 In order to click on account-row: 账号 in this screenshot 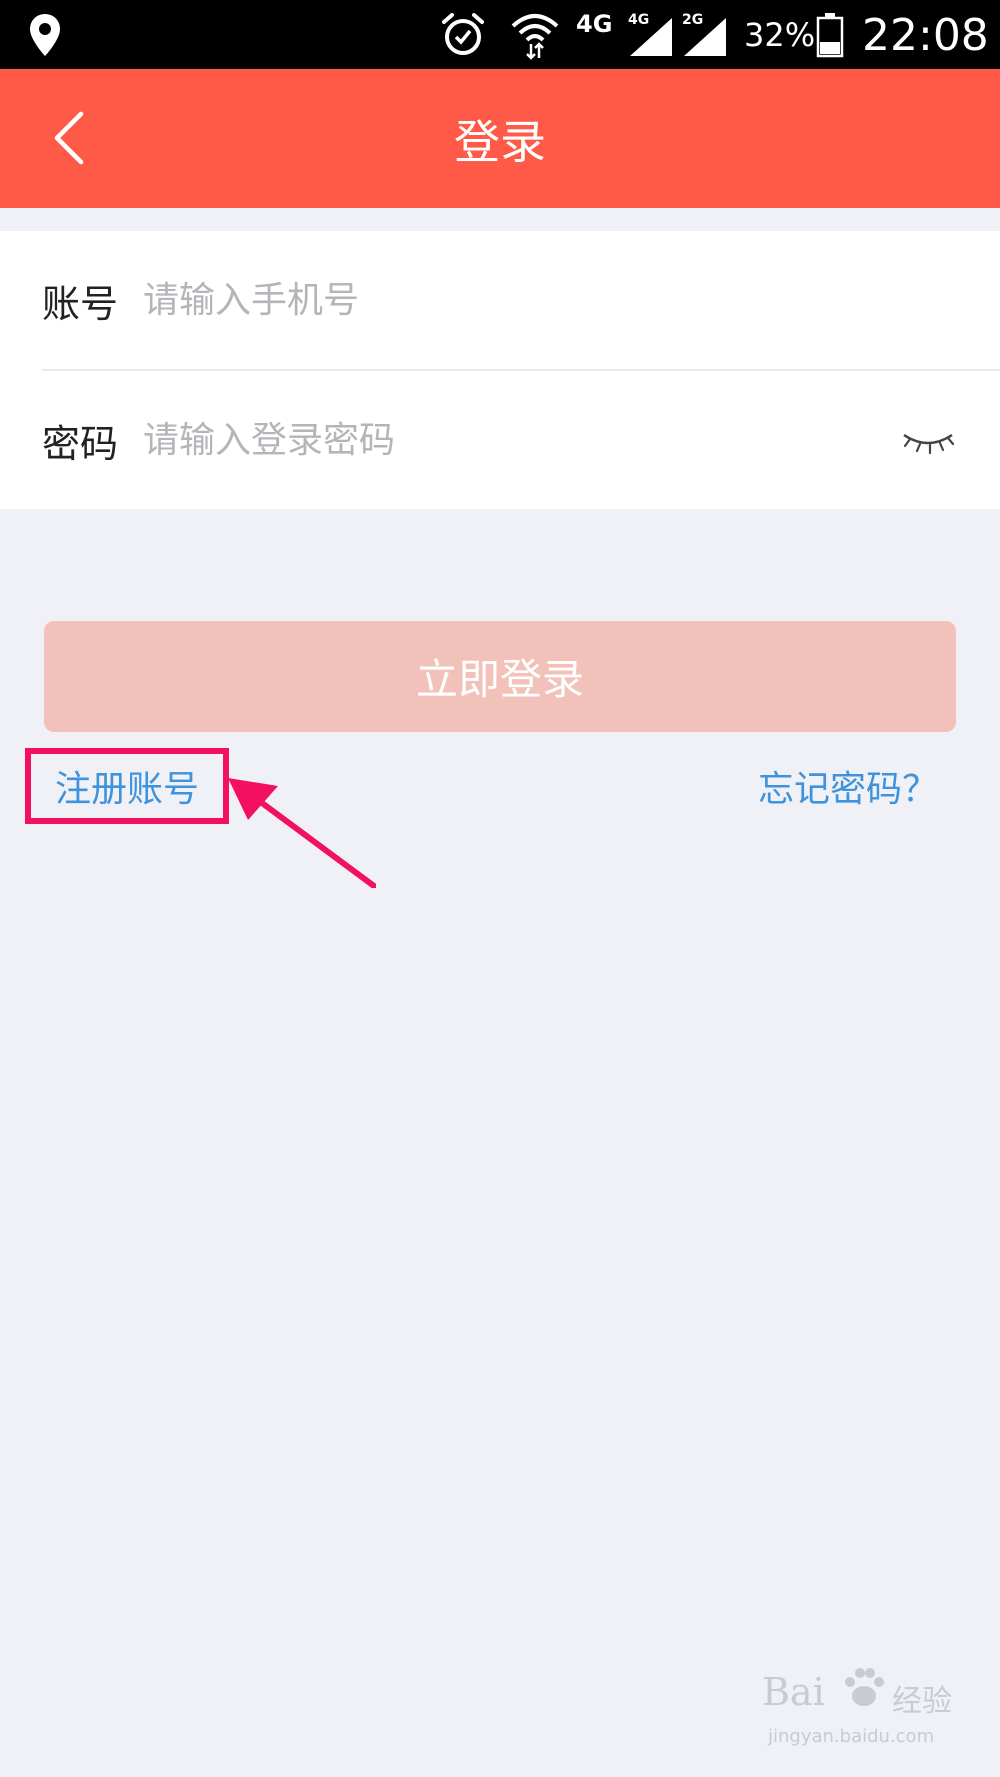, I will do `click(500, 300)`.